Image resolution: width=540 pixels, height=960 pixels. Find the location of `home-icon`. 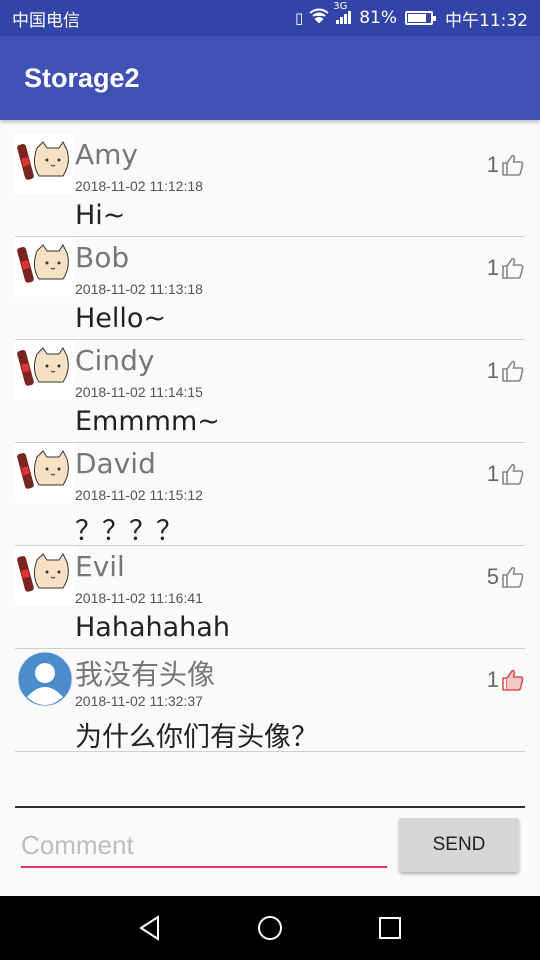

home-icon is located at coordinates (270, 928).